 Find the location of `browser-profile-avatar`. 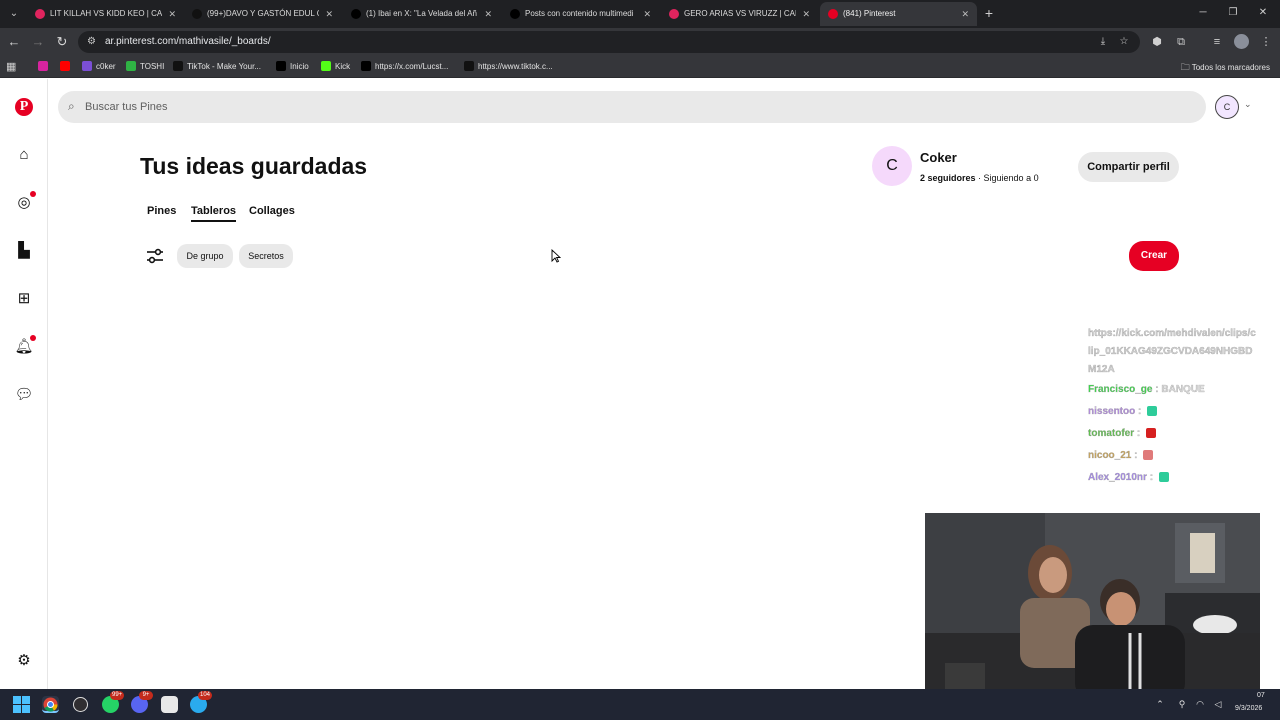

browser-profile-avatar is located at coordinates (1241, 41).